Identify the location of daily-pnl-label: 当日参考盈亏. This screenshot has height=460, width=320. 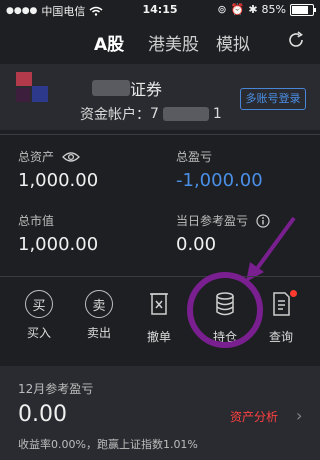
(212, 221).